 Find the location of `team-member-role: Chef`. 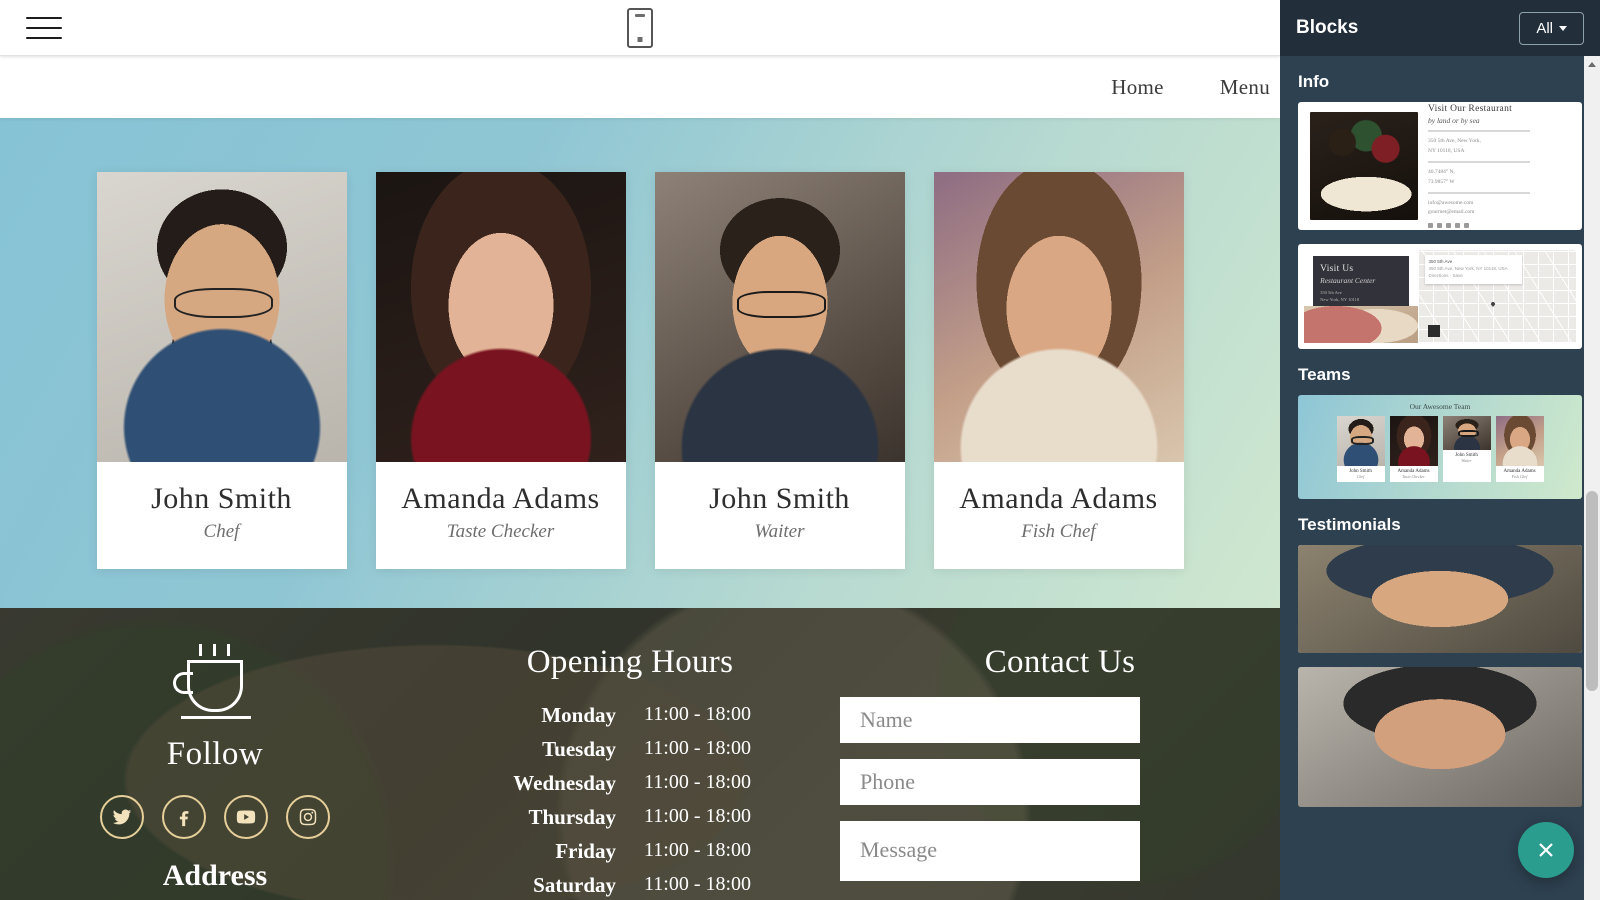

team-member-role: Chef is located at coordinates (221, 531).